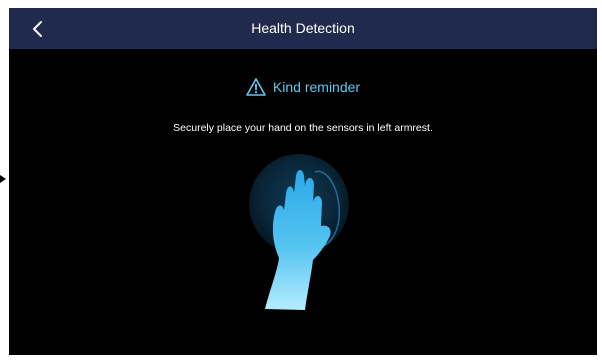 The width and height of the screenshot is (602, 360). I want to click on warning-triangle-icon, so click(256, 87).